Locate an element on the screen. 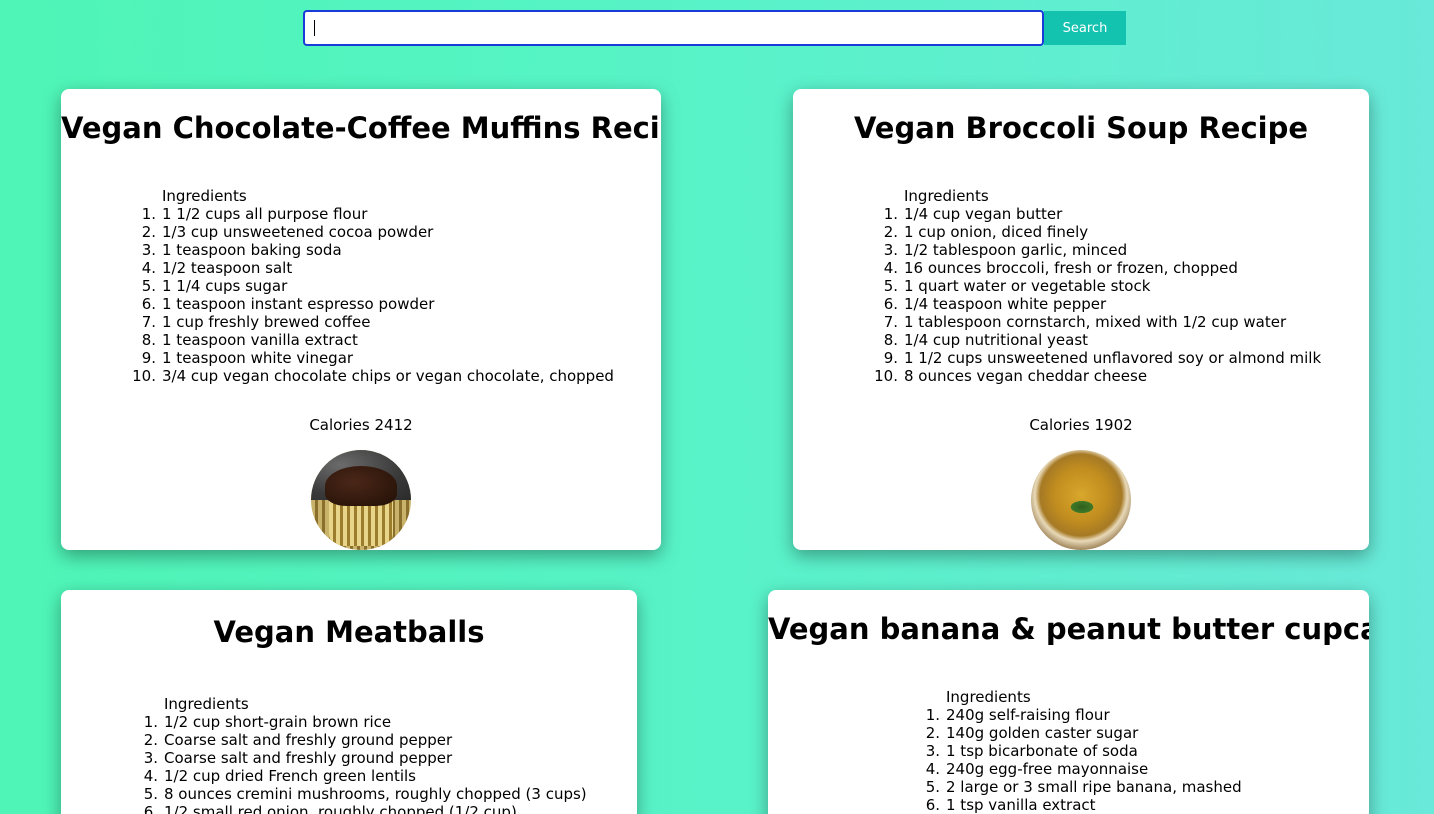  ingredient-text: 240g self-raising flour is located at coordinates (1028, 715).